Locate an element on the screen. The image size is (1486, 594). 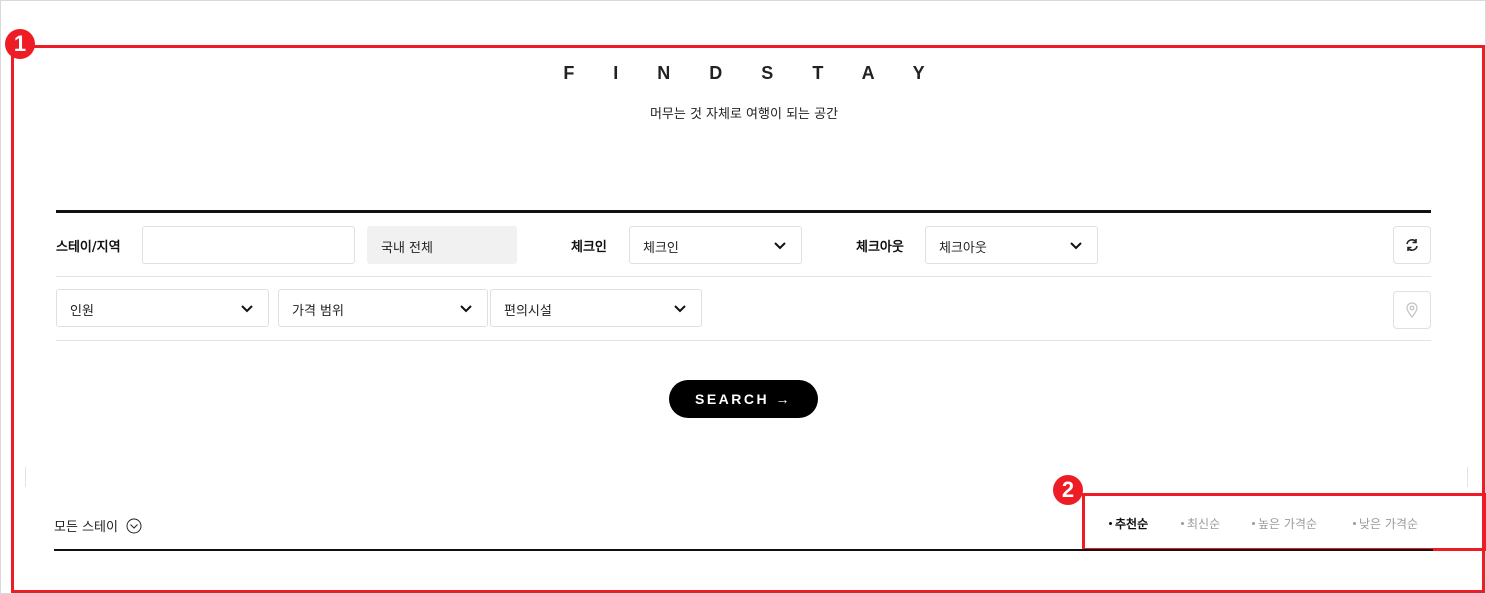
price-range-select: 가격 범위 is located at coordinates (383, 308).